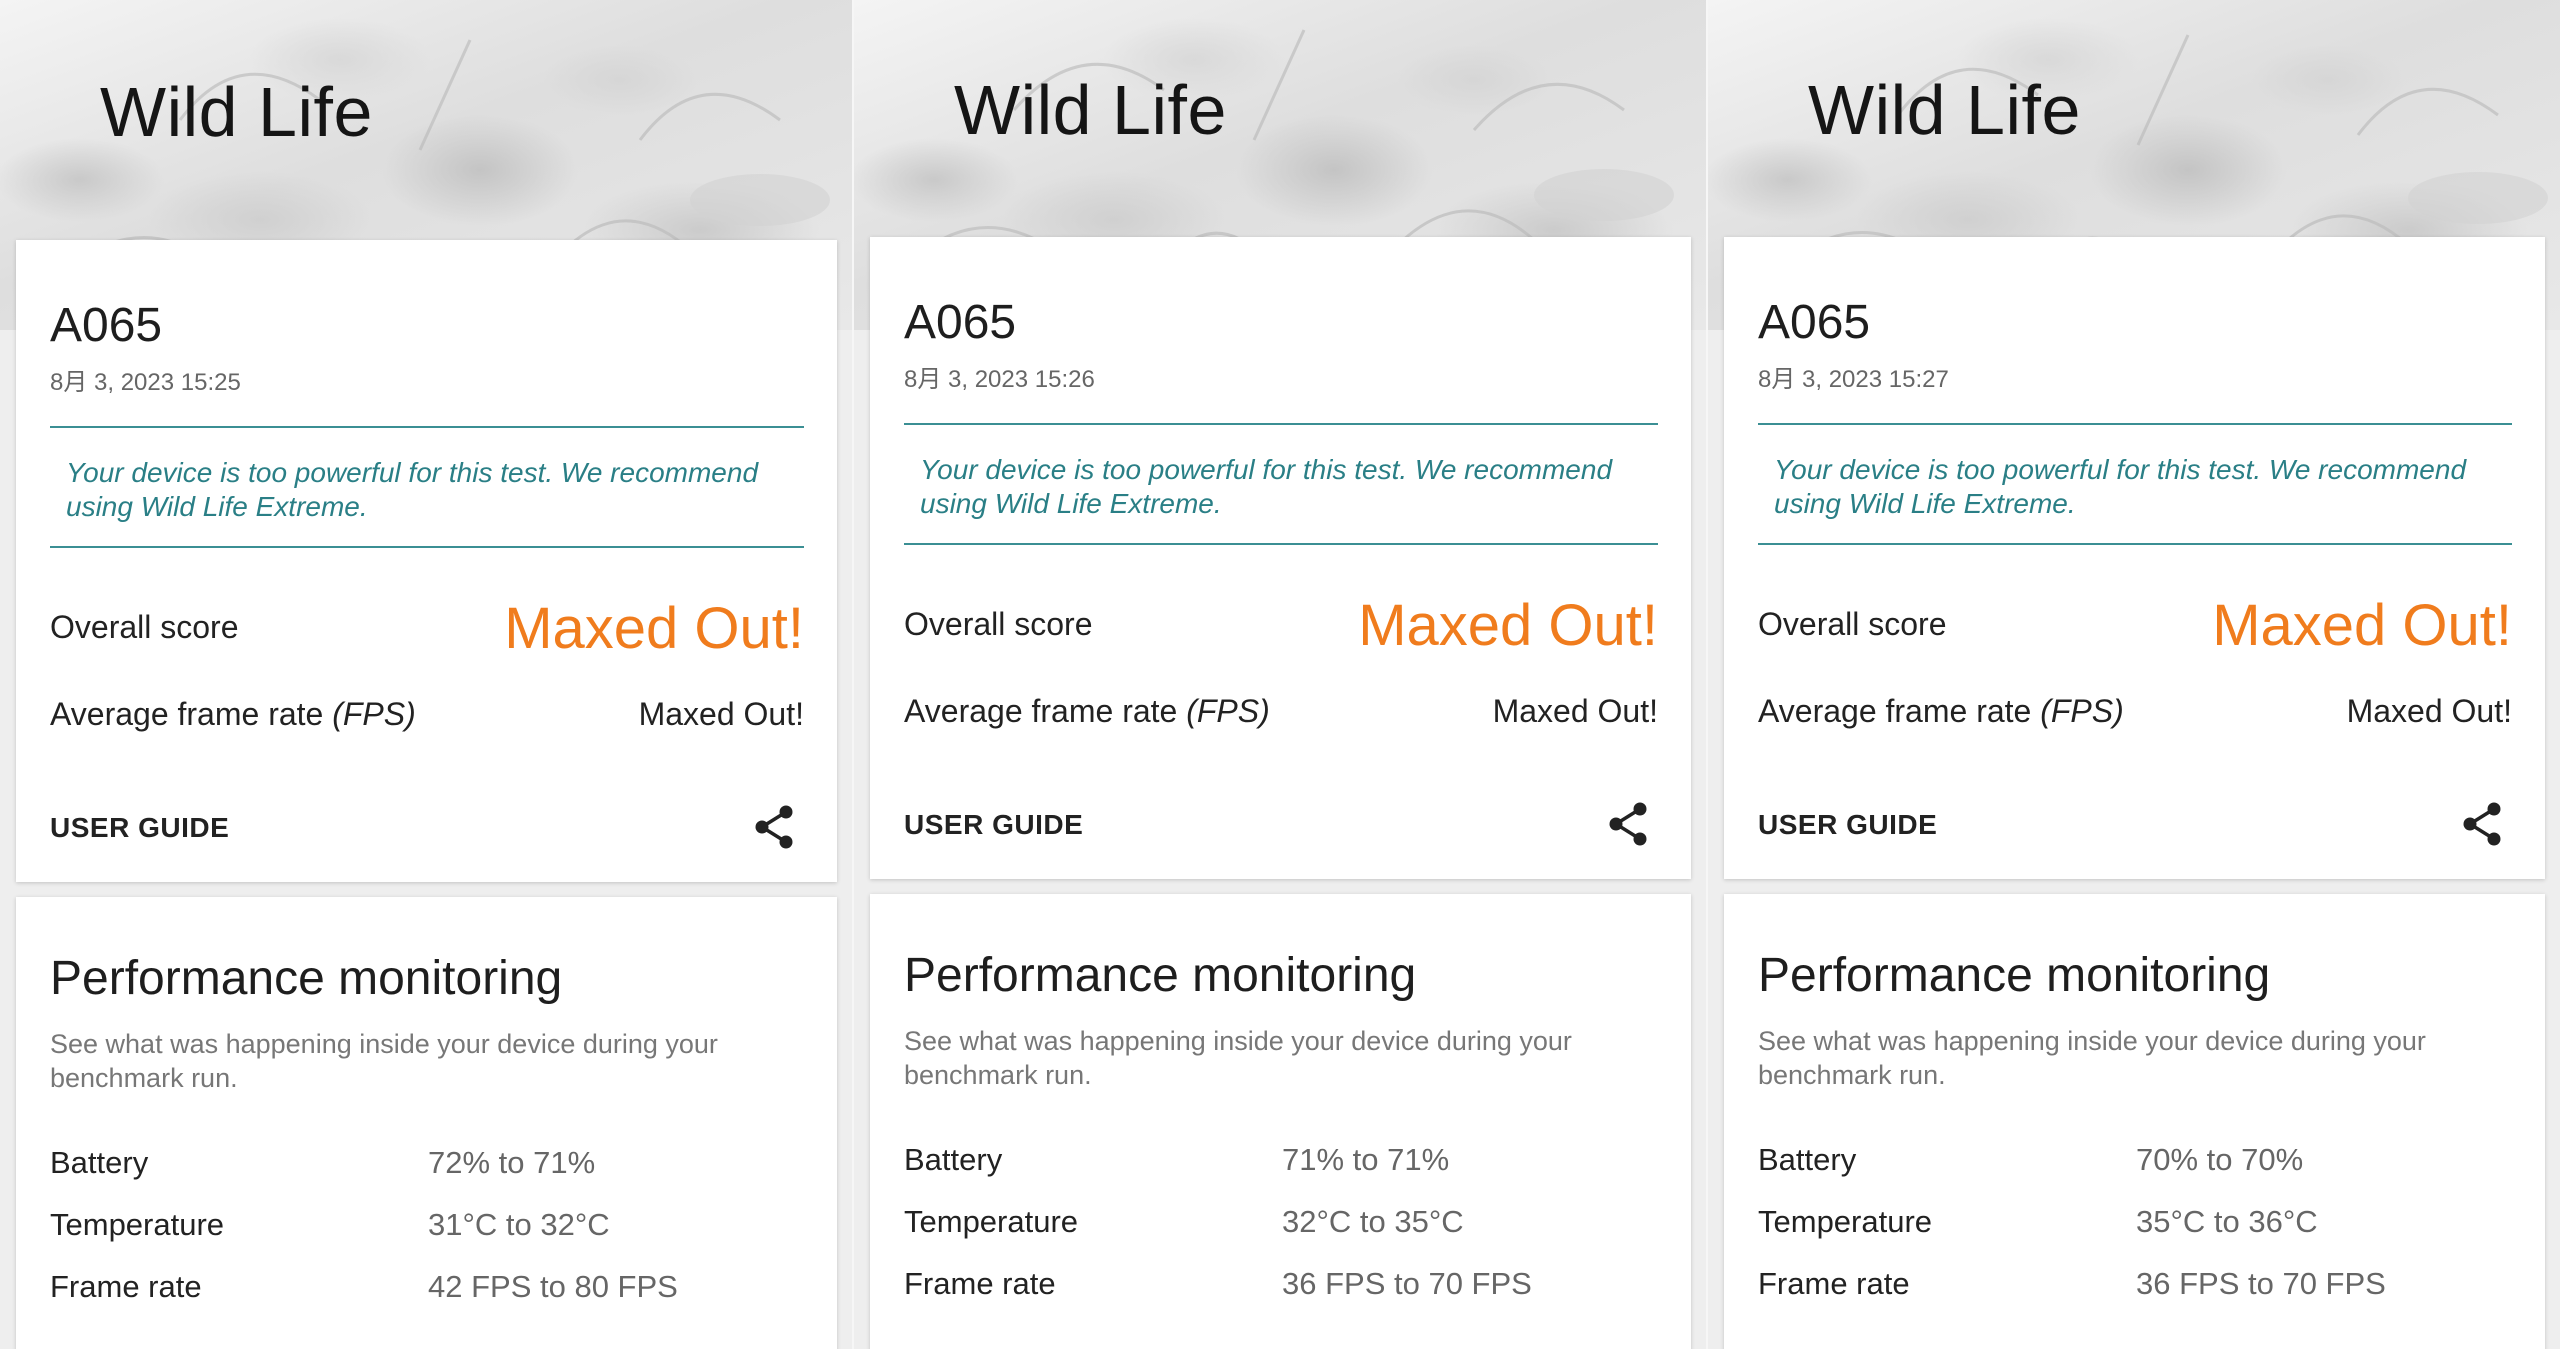  I want to click on metric-row-frame-rate: Frame rate 42 FPS to 80 FPS, so click(430, 1291).